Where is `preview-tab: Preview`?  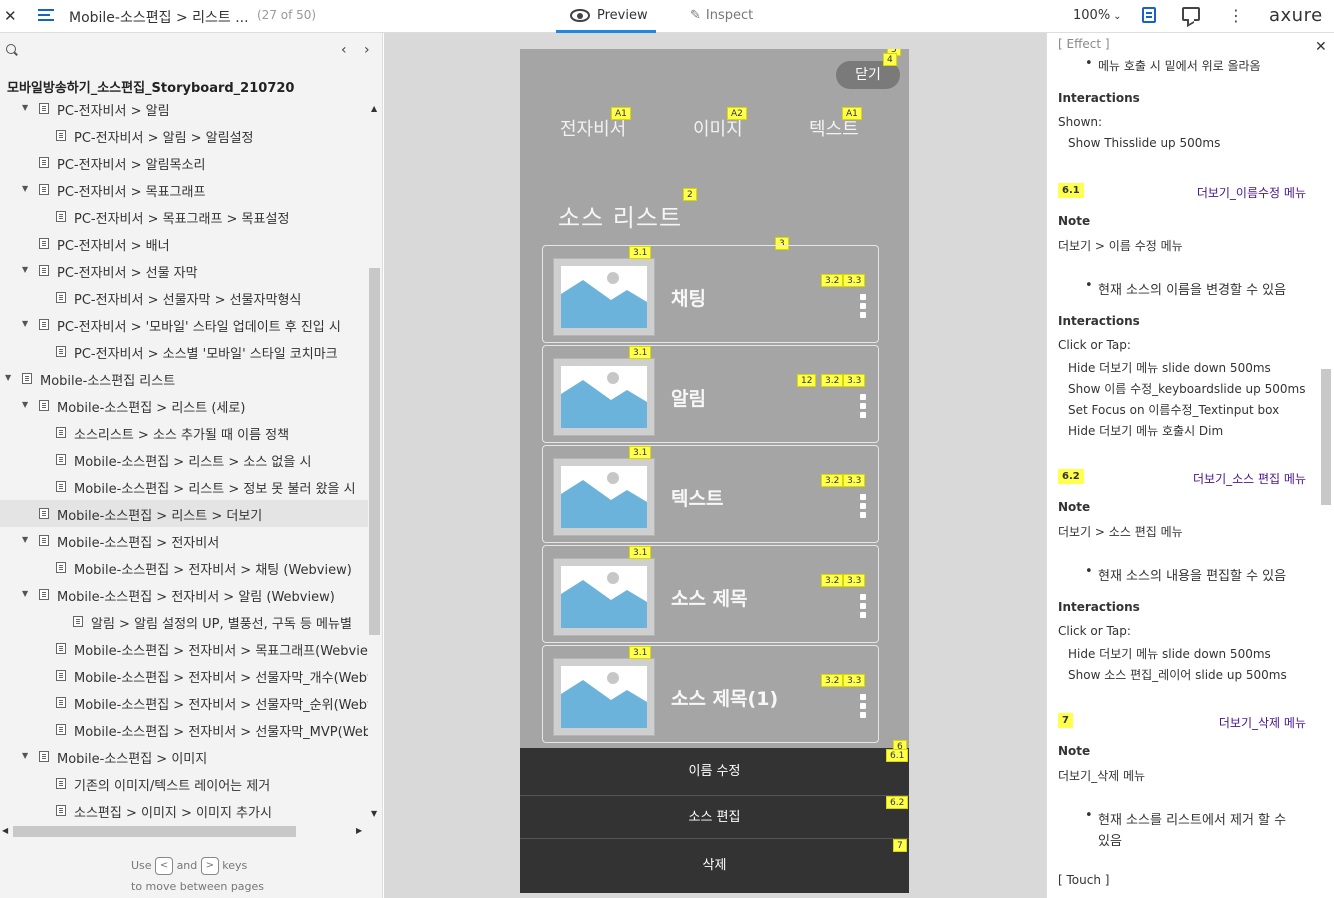
preview-tab: Preview is located at coordinates (606, 16).